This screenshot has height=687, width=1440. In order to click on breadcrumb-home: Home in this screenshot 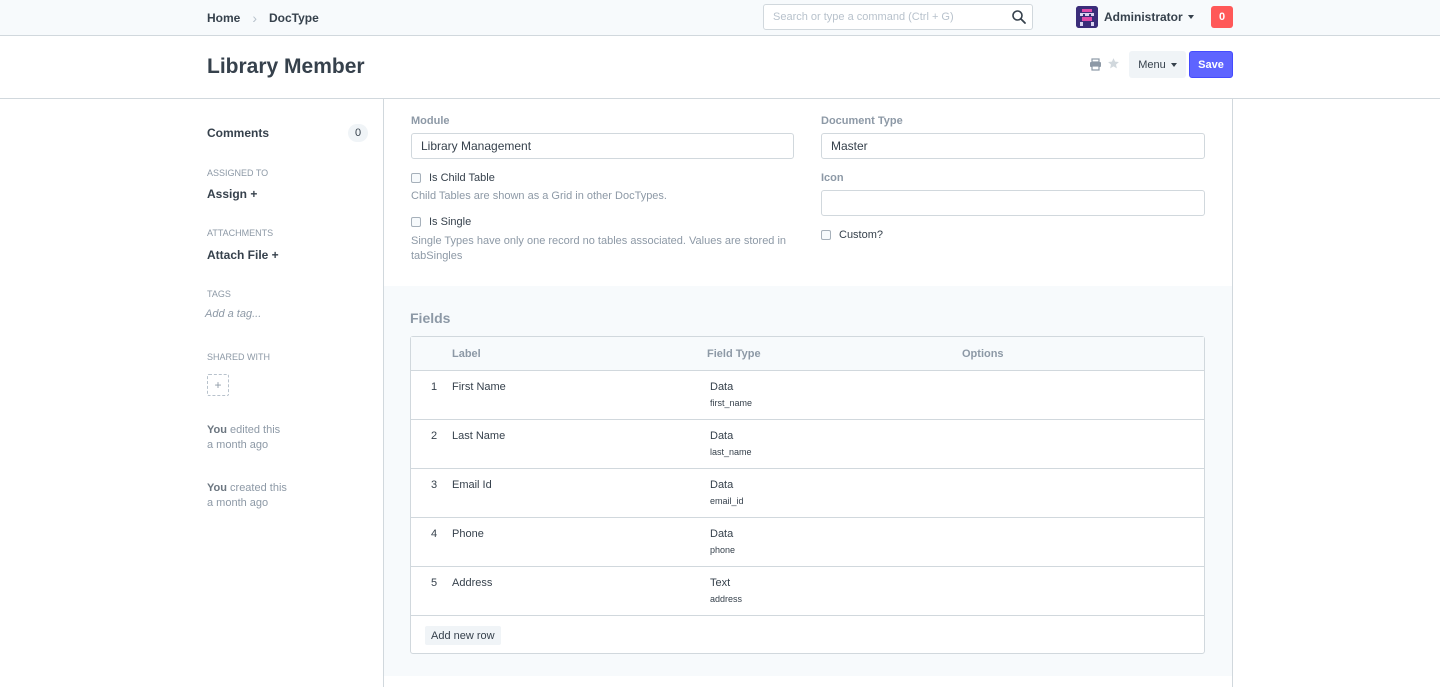, I will do `click(223, 18)`.